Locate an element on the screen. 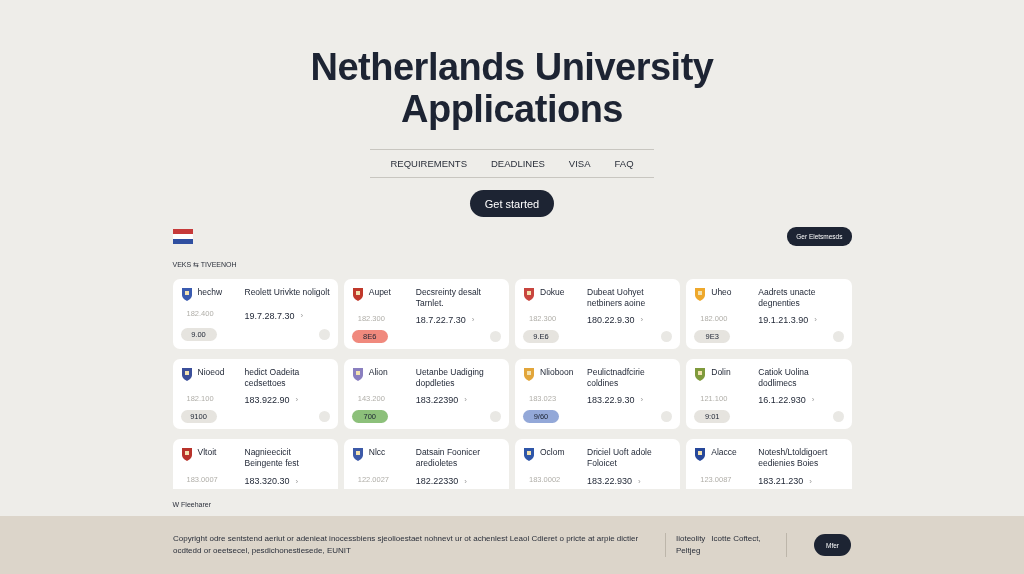  university-name: Alacce is located at coordinates (724, 452).